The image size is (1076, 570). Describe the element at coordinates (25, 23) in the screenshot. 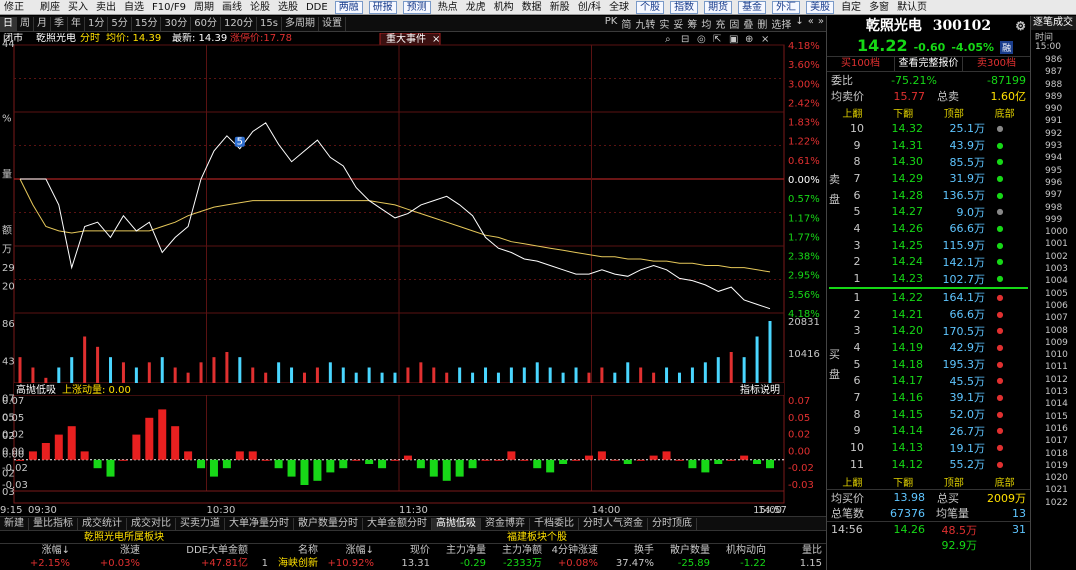

I see `period-item: 周` at that location.